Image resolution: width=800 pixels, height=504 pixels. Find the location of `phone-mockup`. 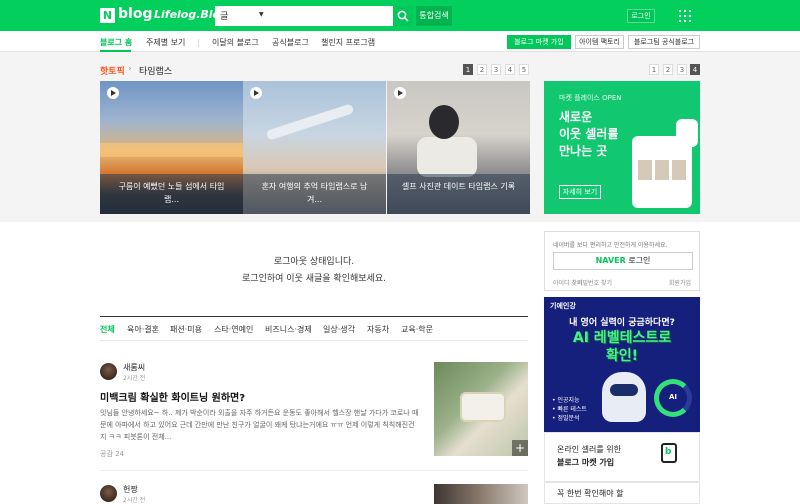

phone-mockup is located at coordinates (687, 133).